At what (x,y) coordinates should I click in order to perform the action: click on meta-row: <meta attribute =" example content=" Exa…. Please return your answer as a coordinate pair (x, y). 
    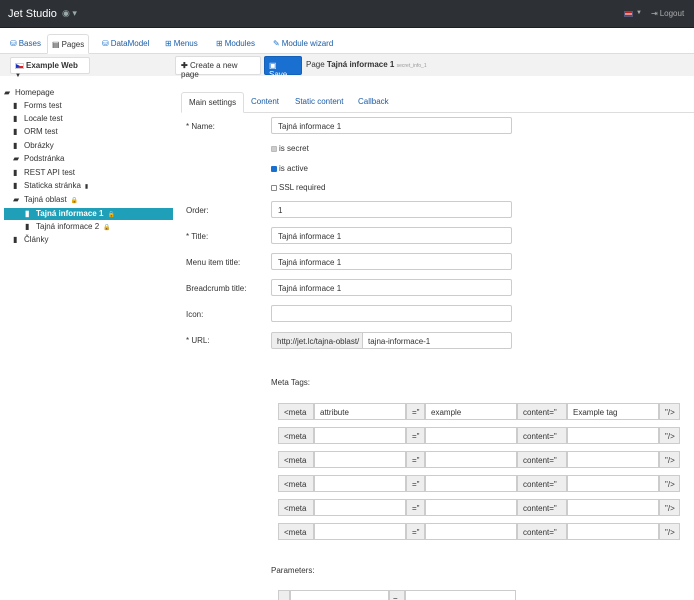
    Looking at the image, I should click on (479, 411).